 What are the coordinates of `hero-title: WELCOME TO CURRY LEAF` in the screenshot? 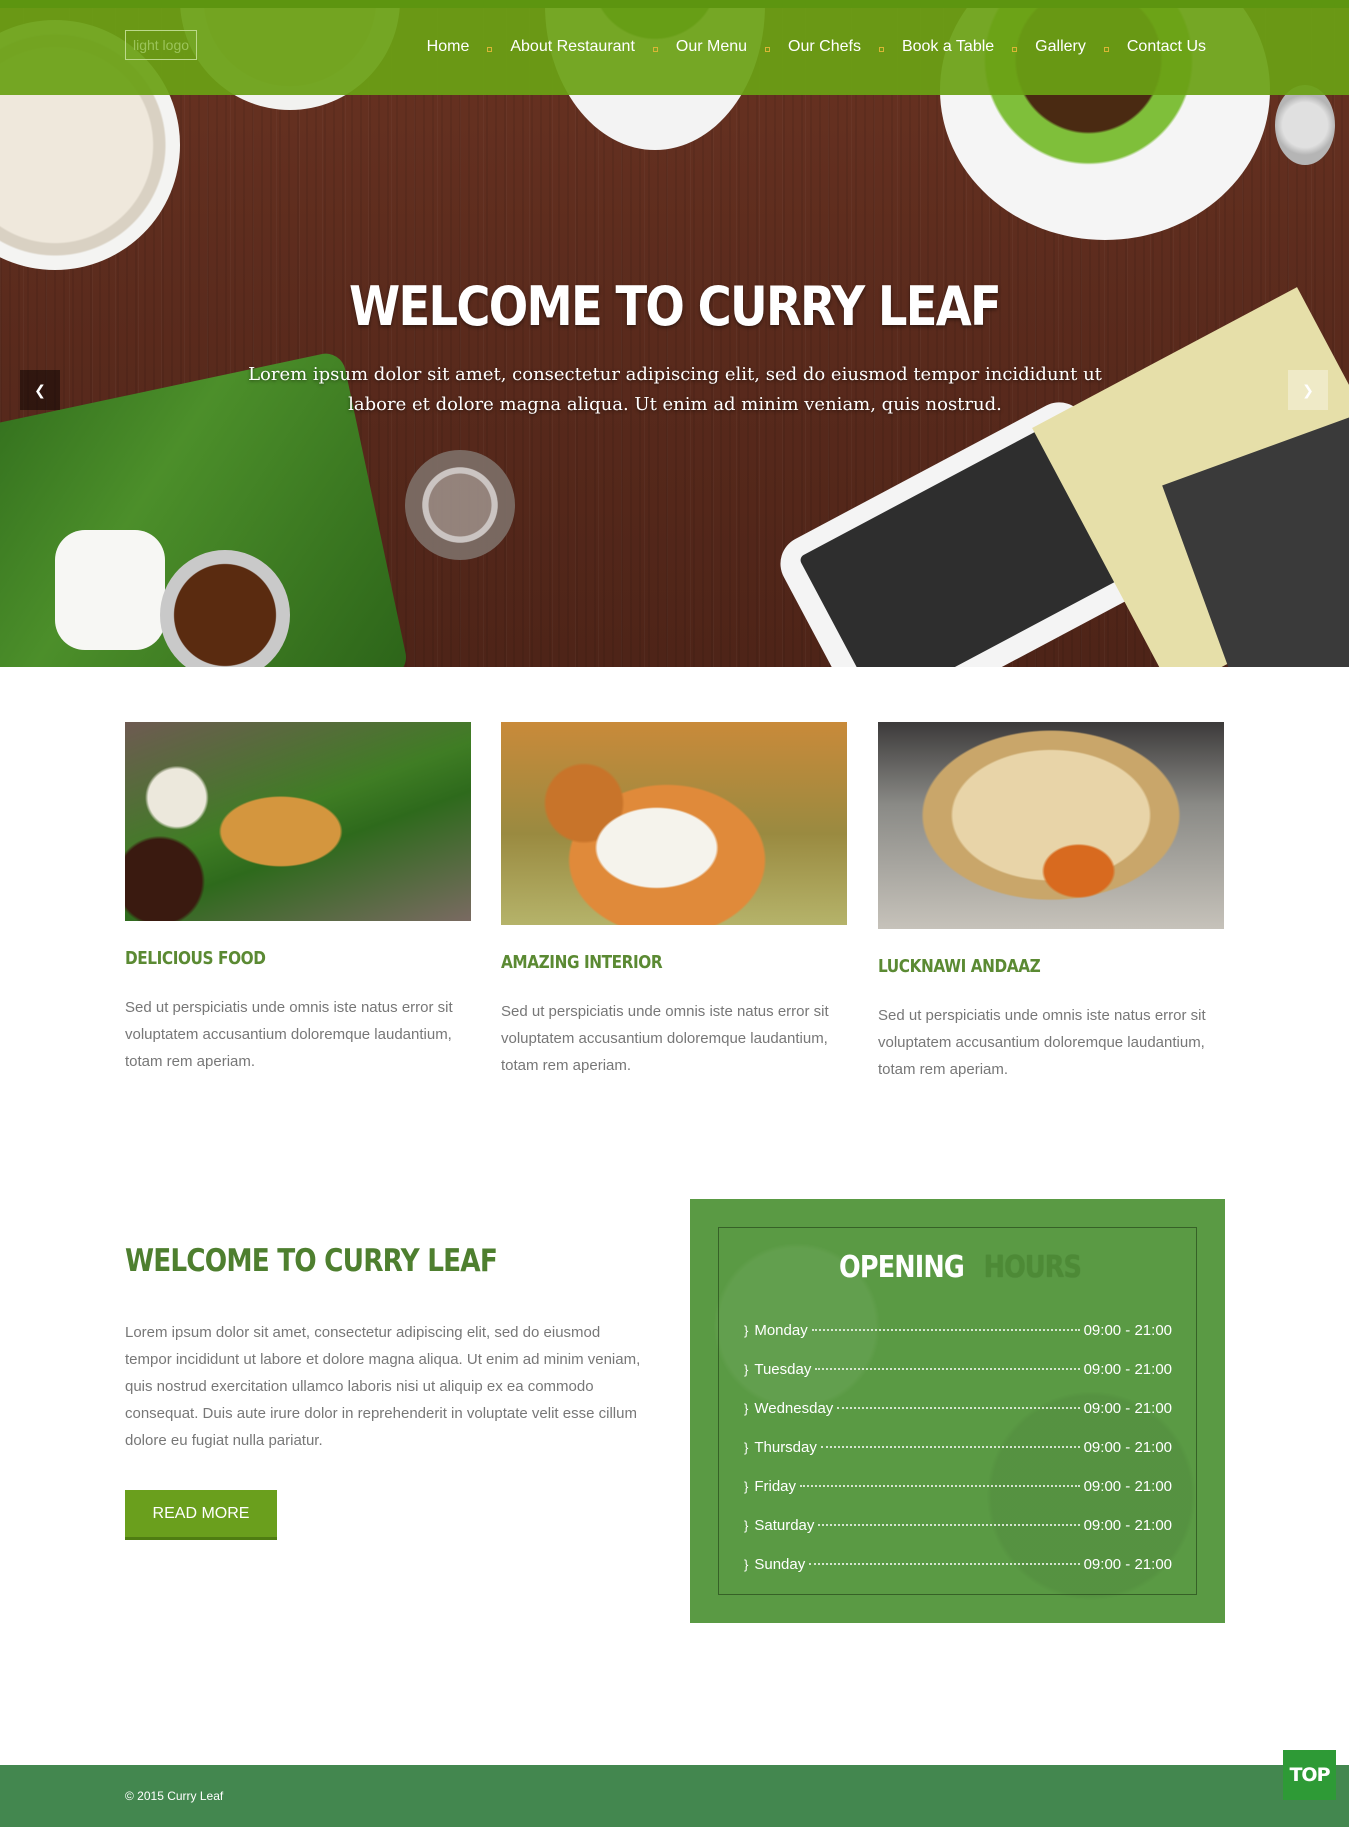 It's located at (675, 306).